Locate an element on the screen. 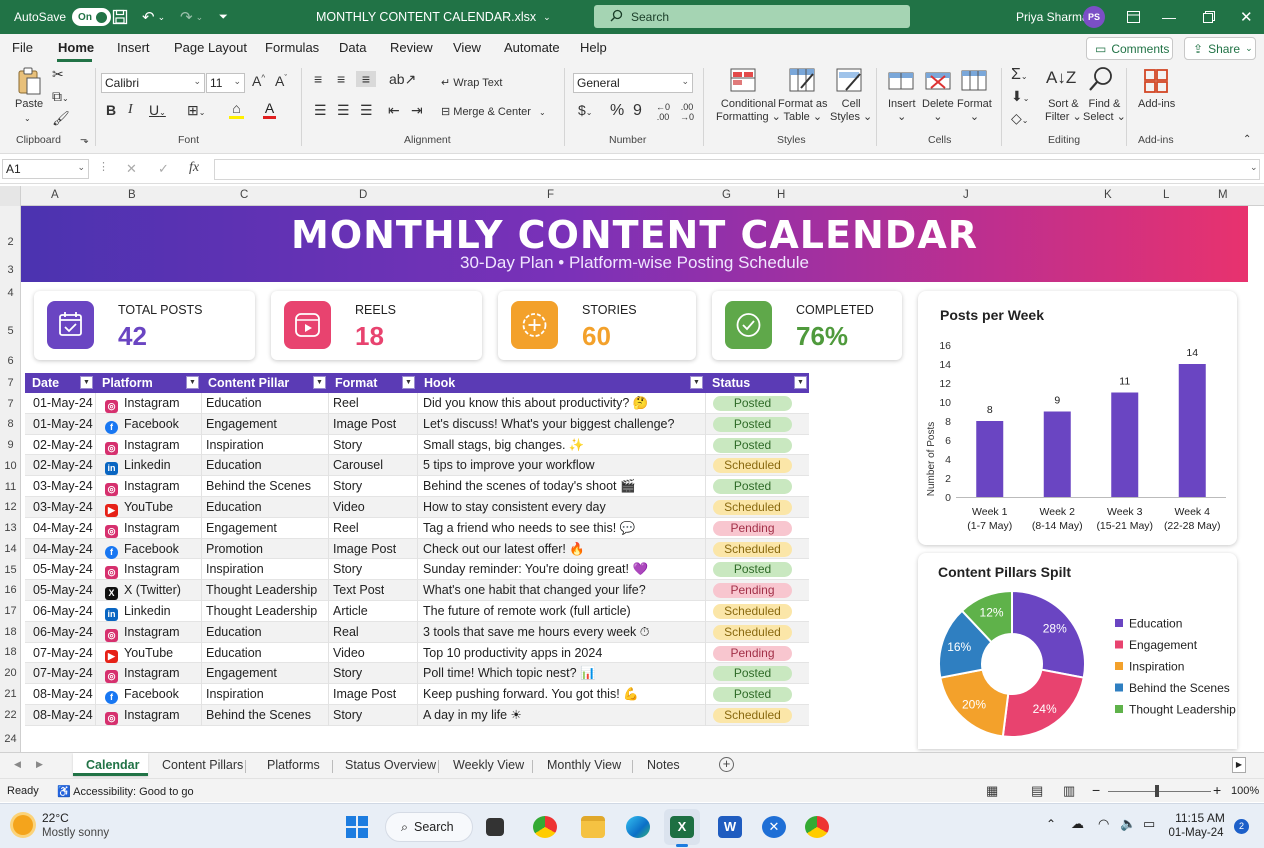 This screenshot has height=848, width=1264. cell-date: 06-May-24 is located at coordinates (63, 611).